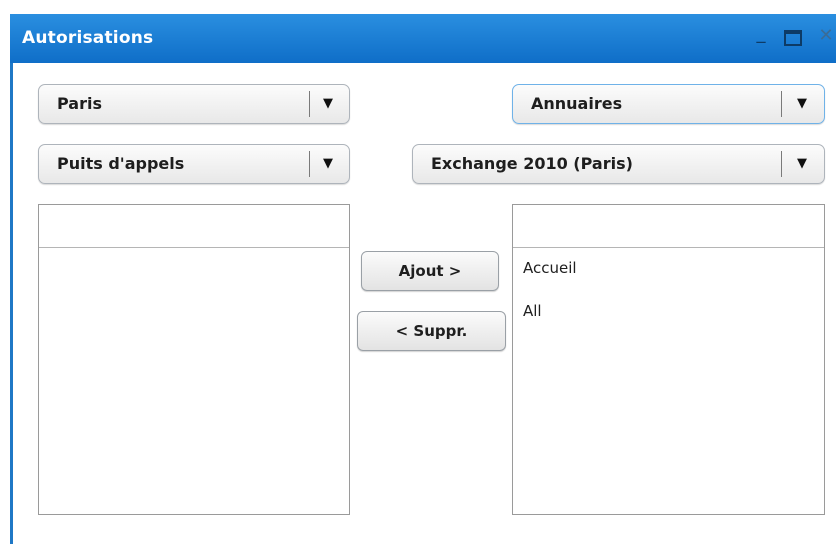 The height and width of the screenshot is (544, 836). Describe the element at coordinates (532, 311) in the screenshot. I see `list-item: All` at that location.